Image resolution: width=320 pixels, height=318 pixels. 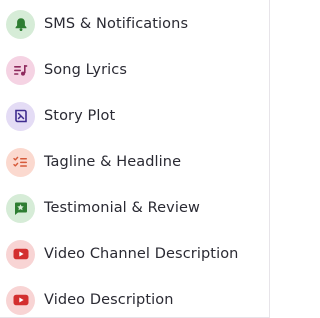 I want to click on list-item-tagline-headline: Tagline & Headline, so click(x=93, y=162).